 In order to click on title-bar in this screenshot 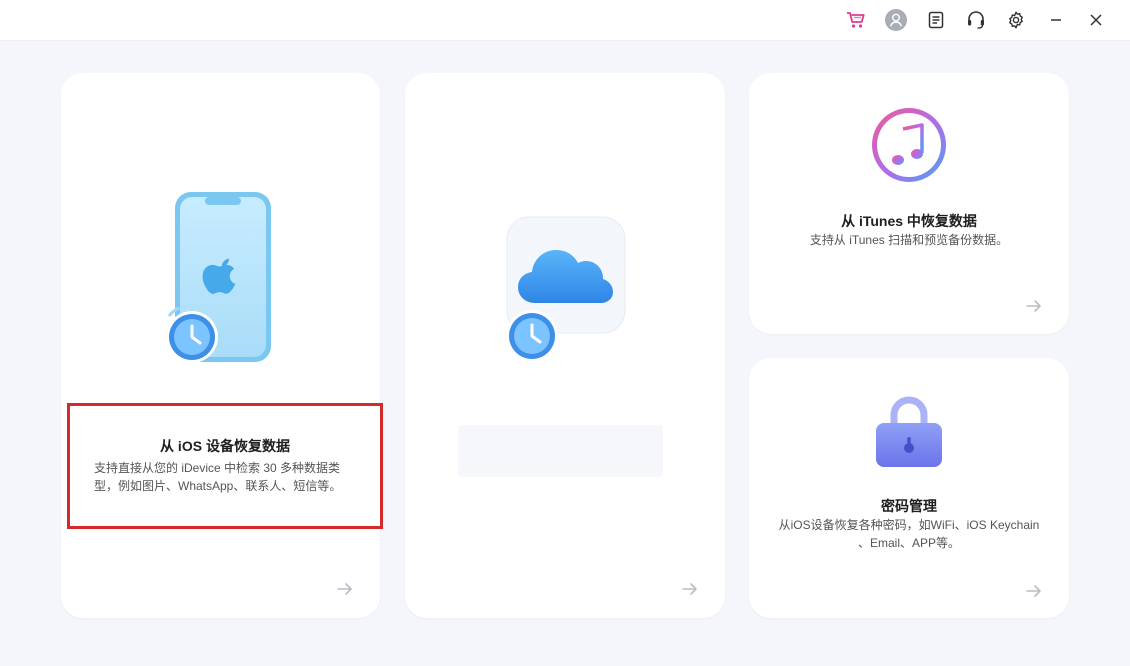, I will do `click(565, 20)`.